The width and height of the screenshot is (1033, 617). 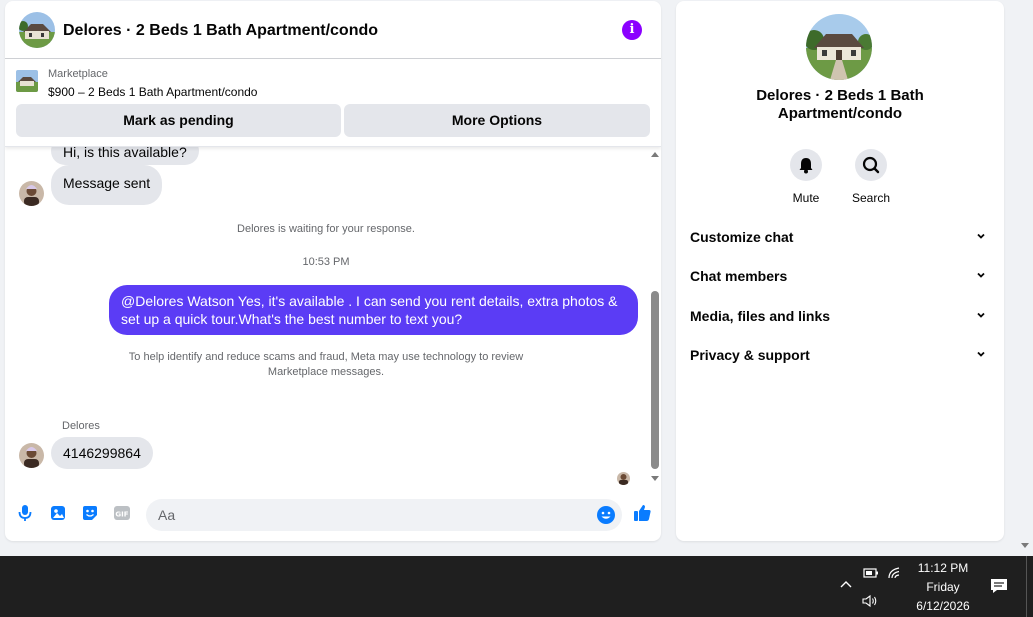 What do you see at coordinates (840, 276) in the screenshot?
I see `section-chat-members: Chat members` at bounding box center [840, 276].